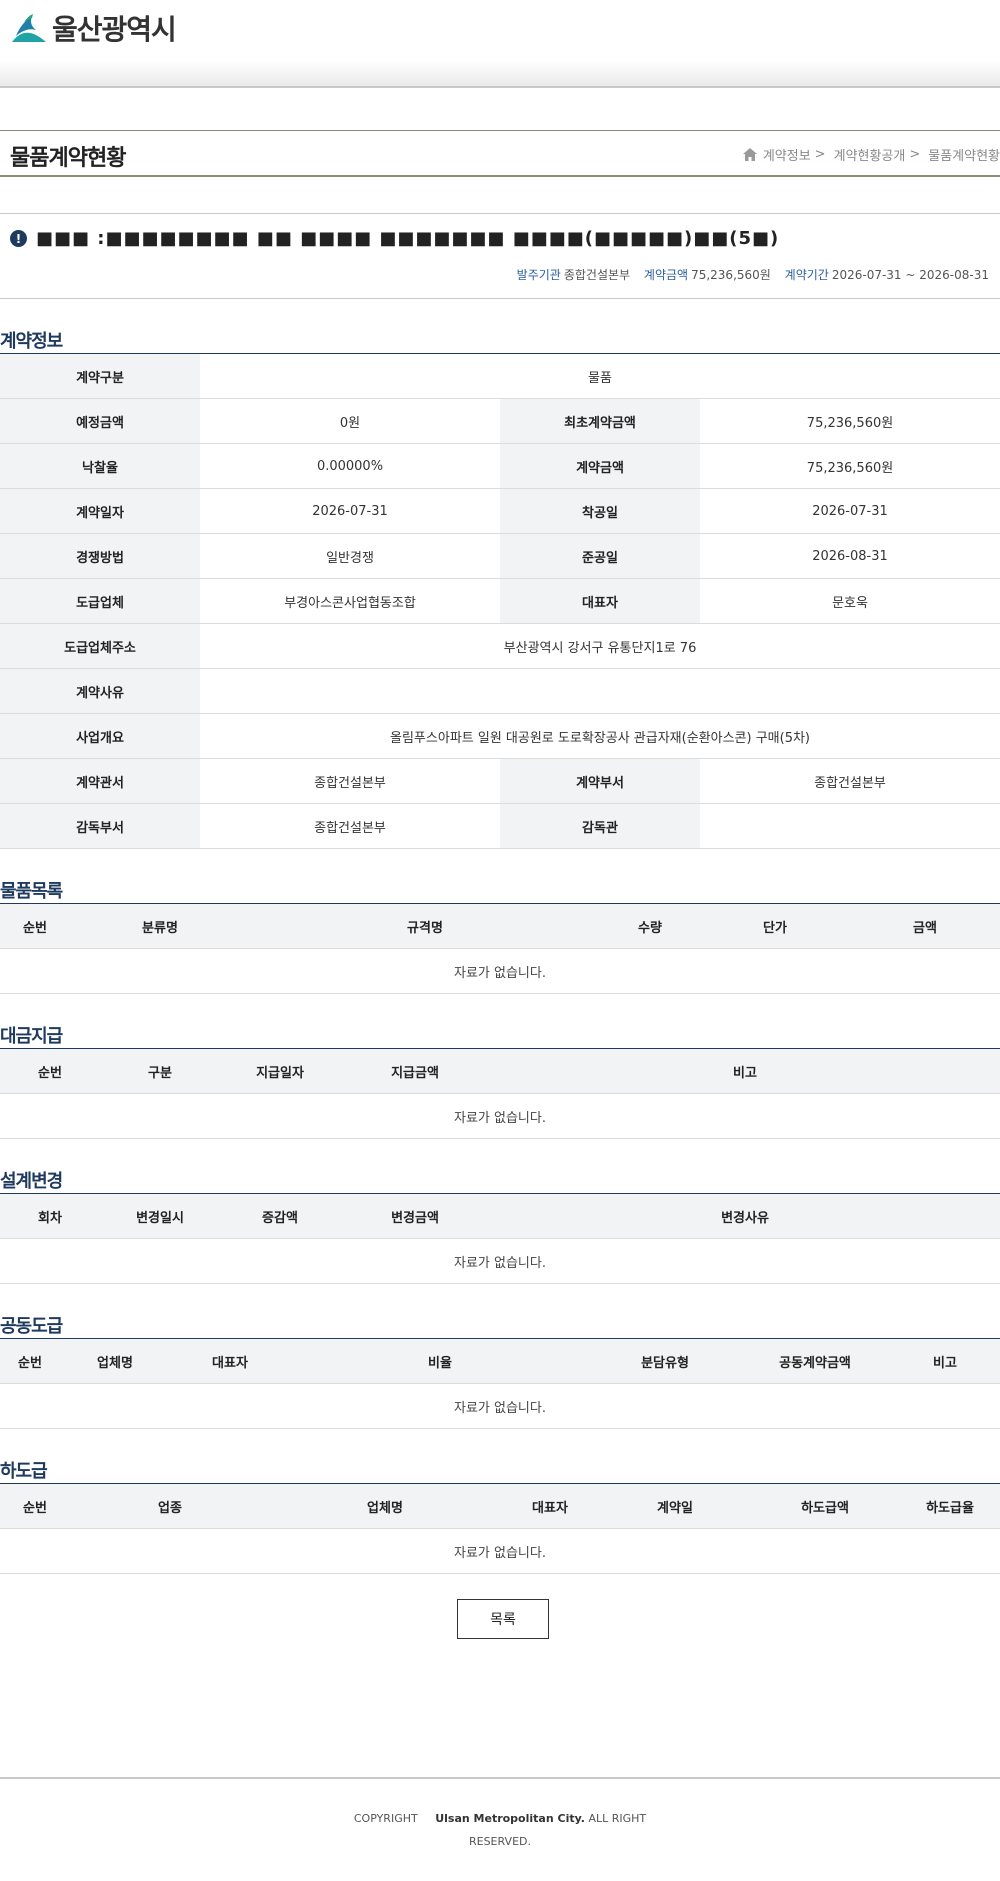 The image size is (1000, 1881). Describe the element at coordinates (18, 238) in the screenshot. I see `exclamation-circle-icon: !` at that location.